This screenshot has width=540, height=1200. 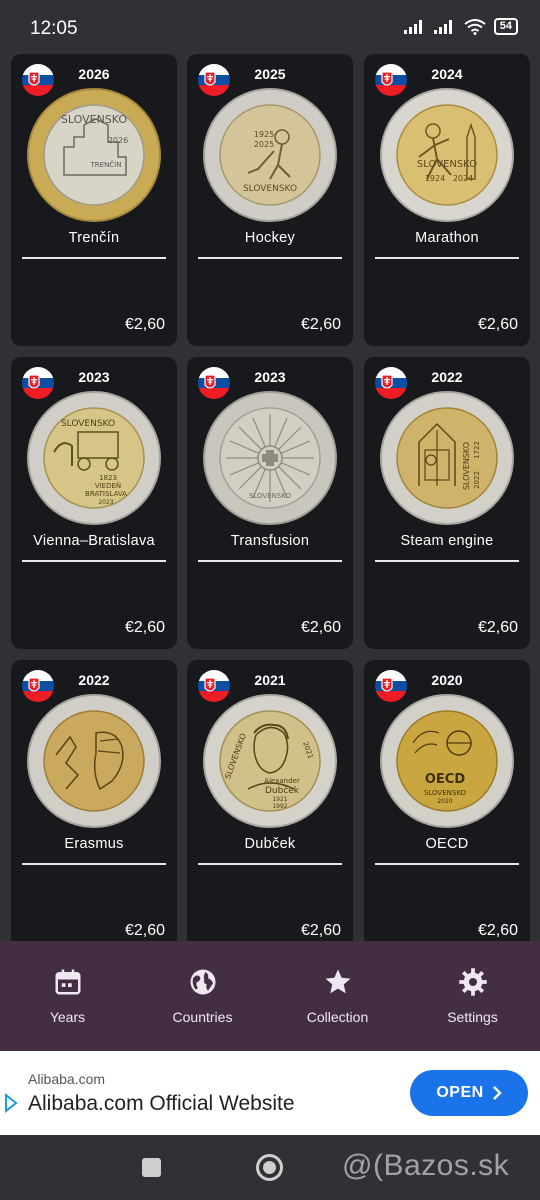 What do you see at coordinates (442, 26) in the screenshot?
I see `signal-2-icon` at bounding box center [442, 26].